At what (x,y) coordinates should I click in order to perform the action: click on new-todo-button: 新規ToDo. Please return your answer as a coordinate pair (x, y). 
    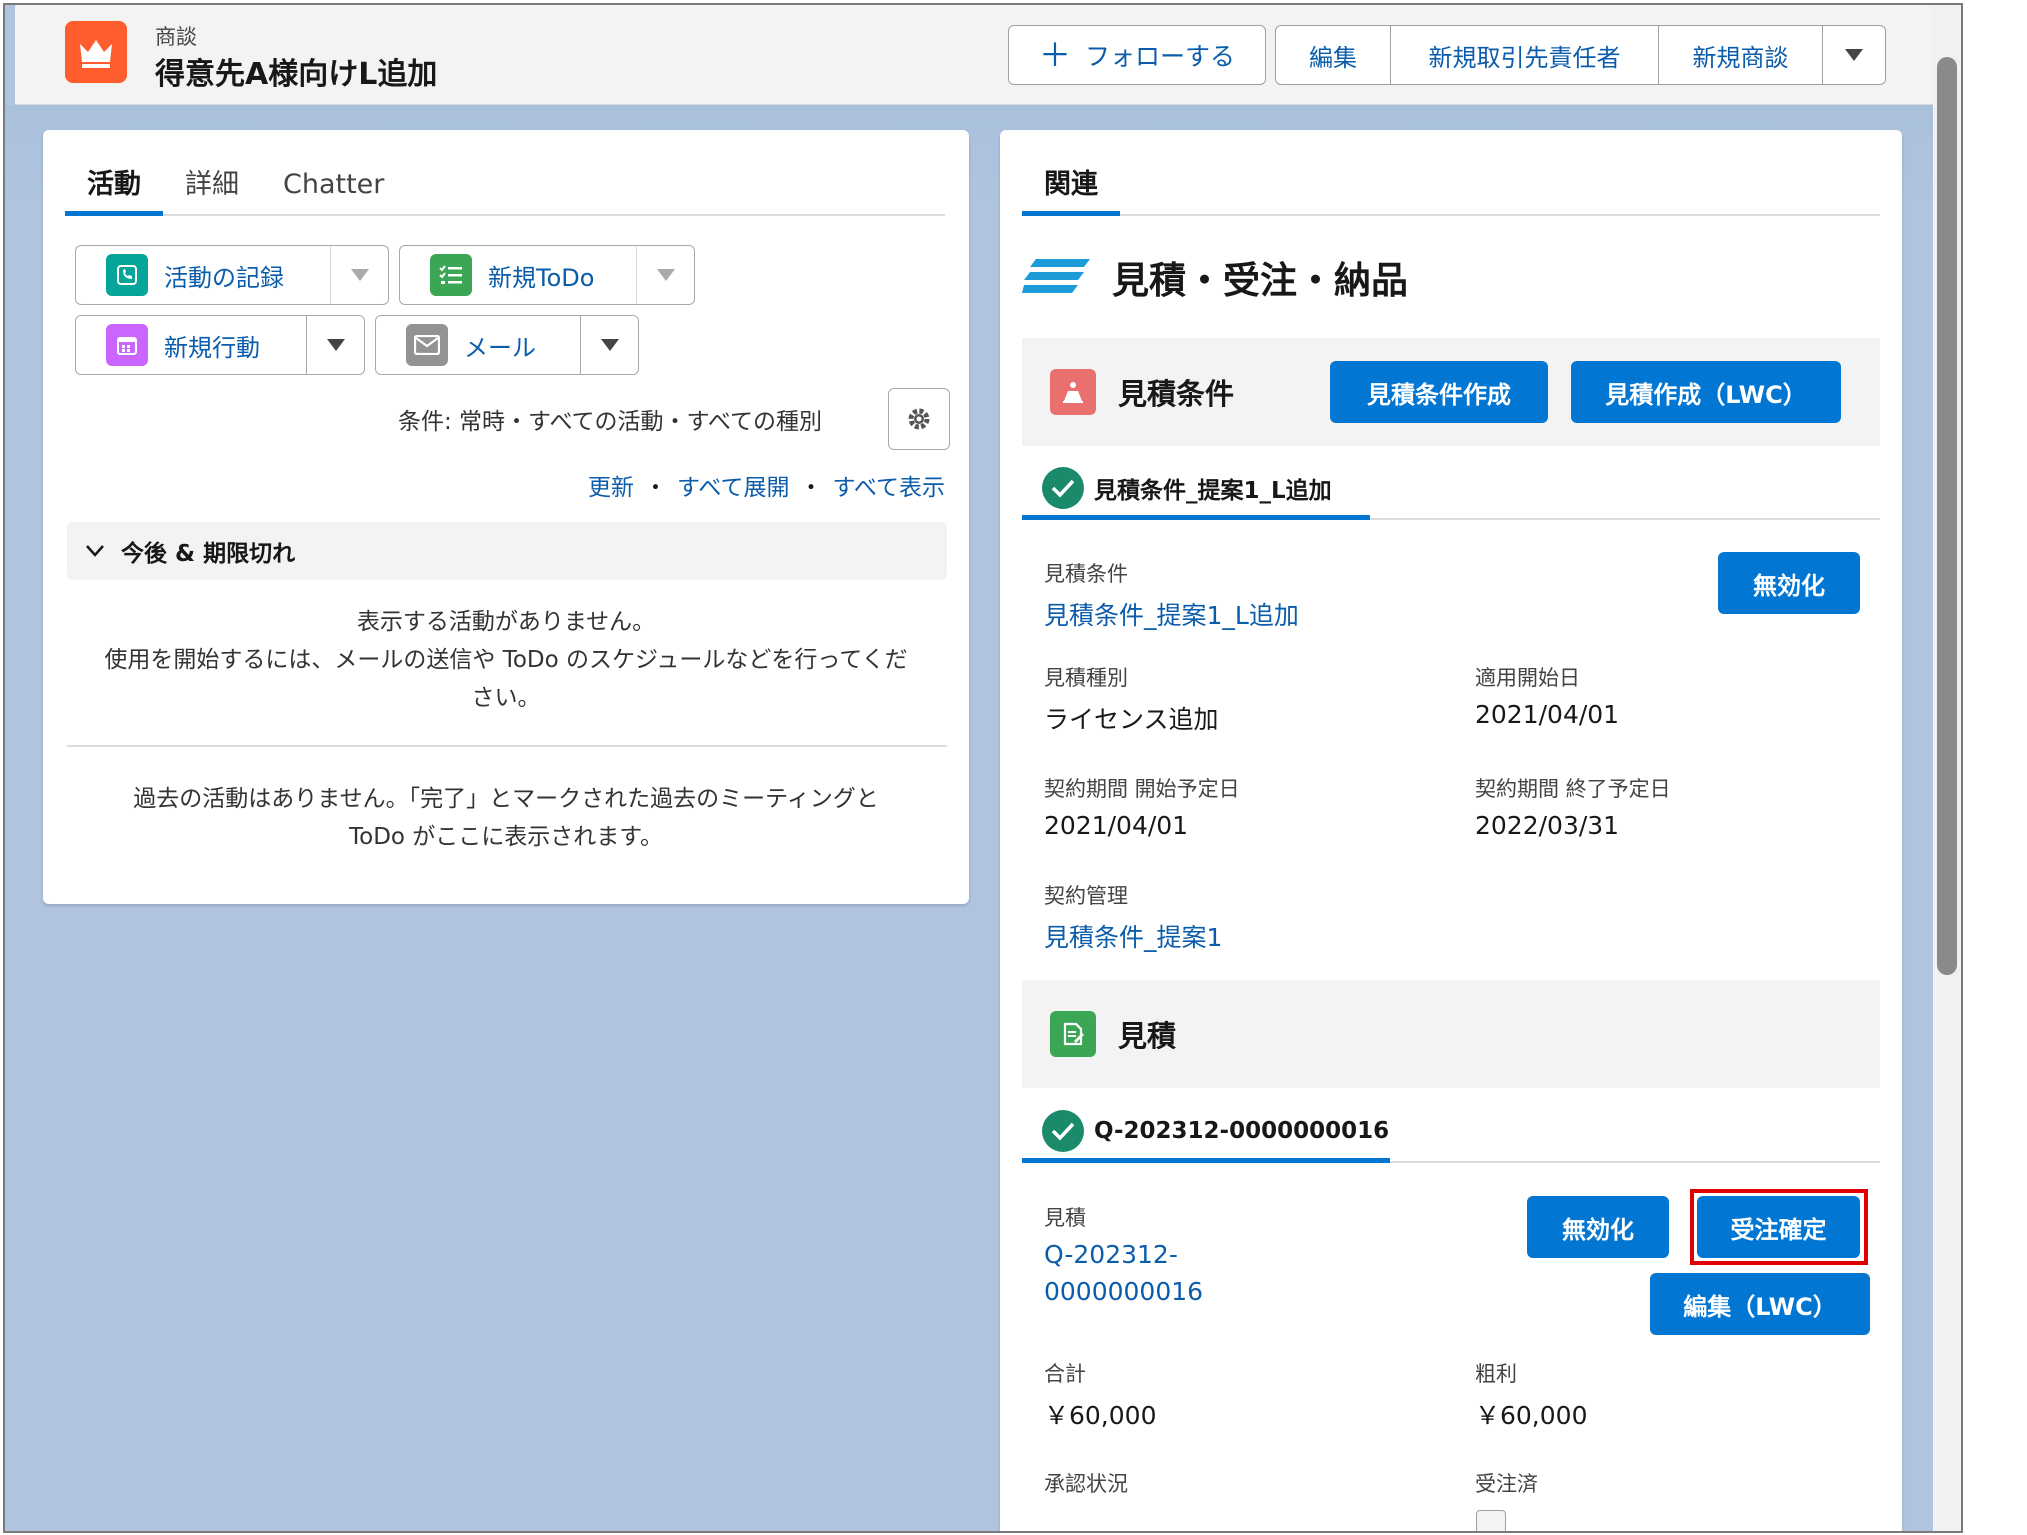
    Looking at the image, I should click on (547, 275).